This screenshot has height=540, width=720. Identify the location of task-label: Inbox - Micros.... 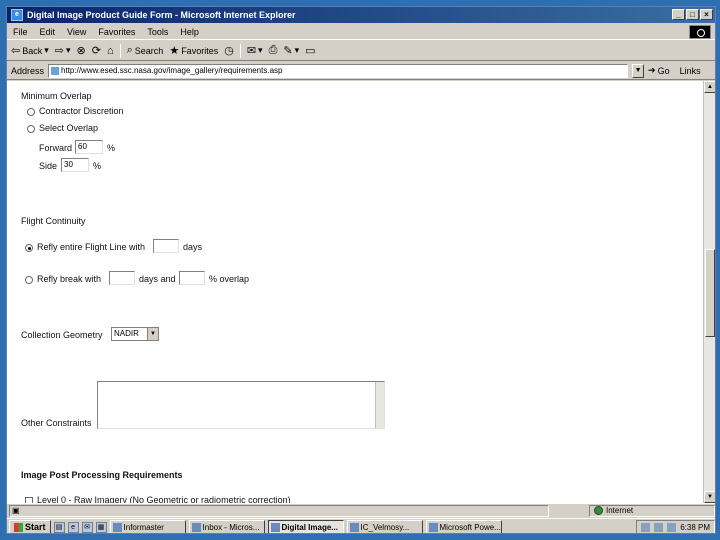
(231, 527).